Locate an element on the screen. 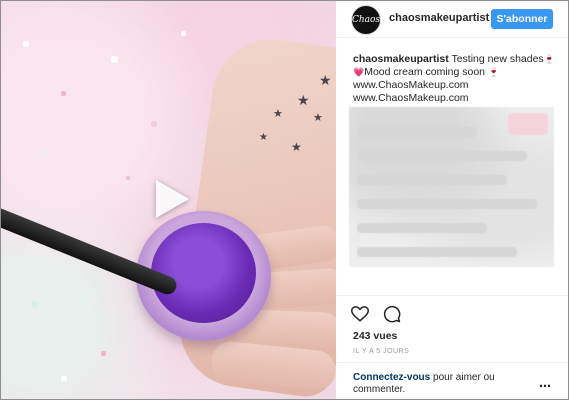  post-header: Chaos chaosmakeupartist S'abonner is located at coordinates (452, 19).